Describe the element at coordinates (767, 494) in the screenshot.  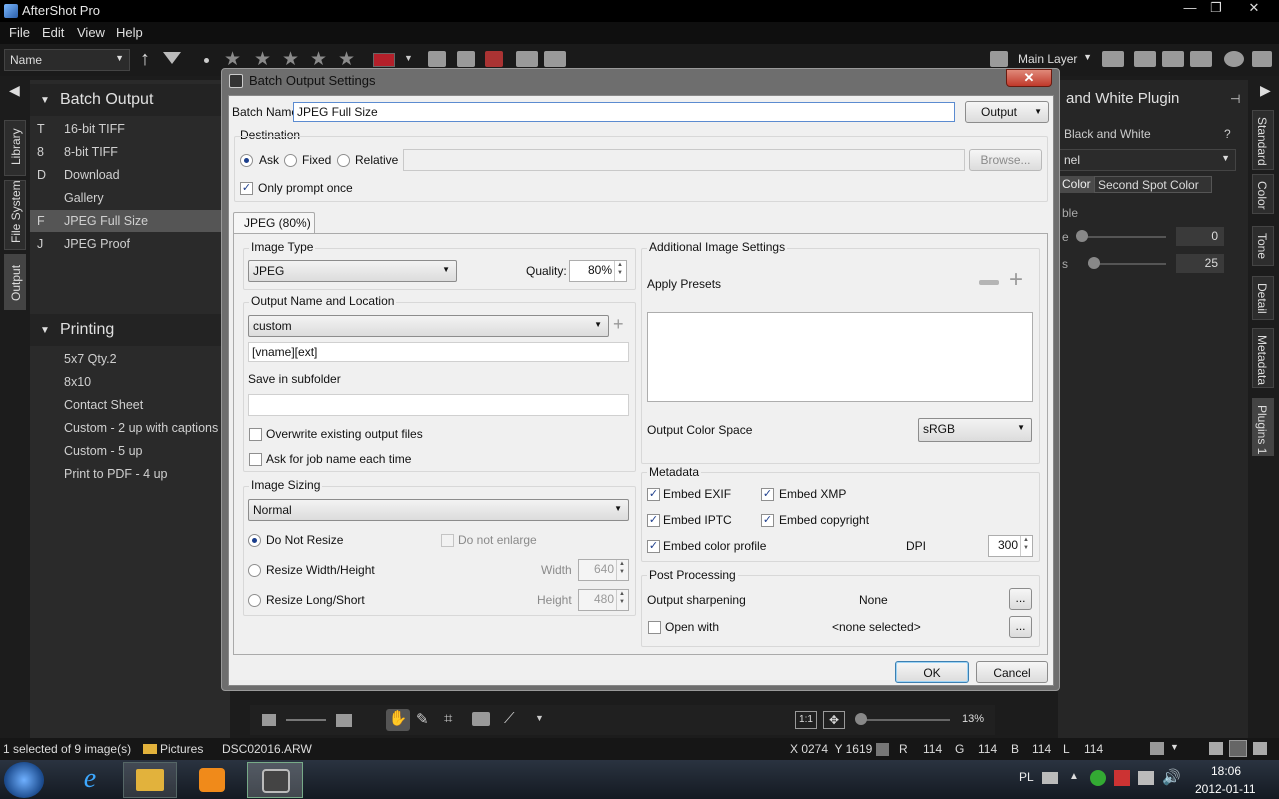
I see `embed-xmp-checkbox: ✓` at that location.